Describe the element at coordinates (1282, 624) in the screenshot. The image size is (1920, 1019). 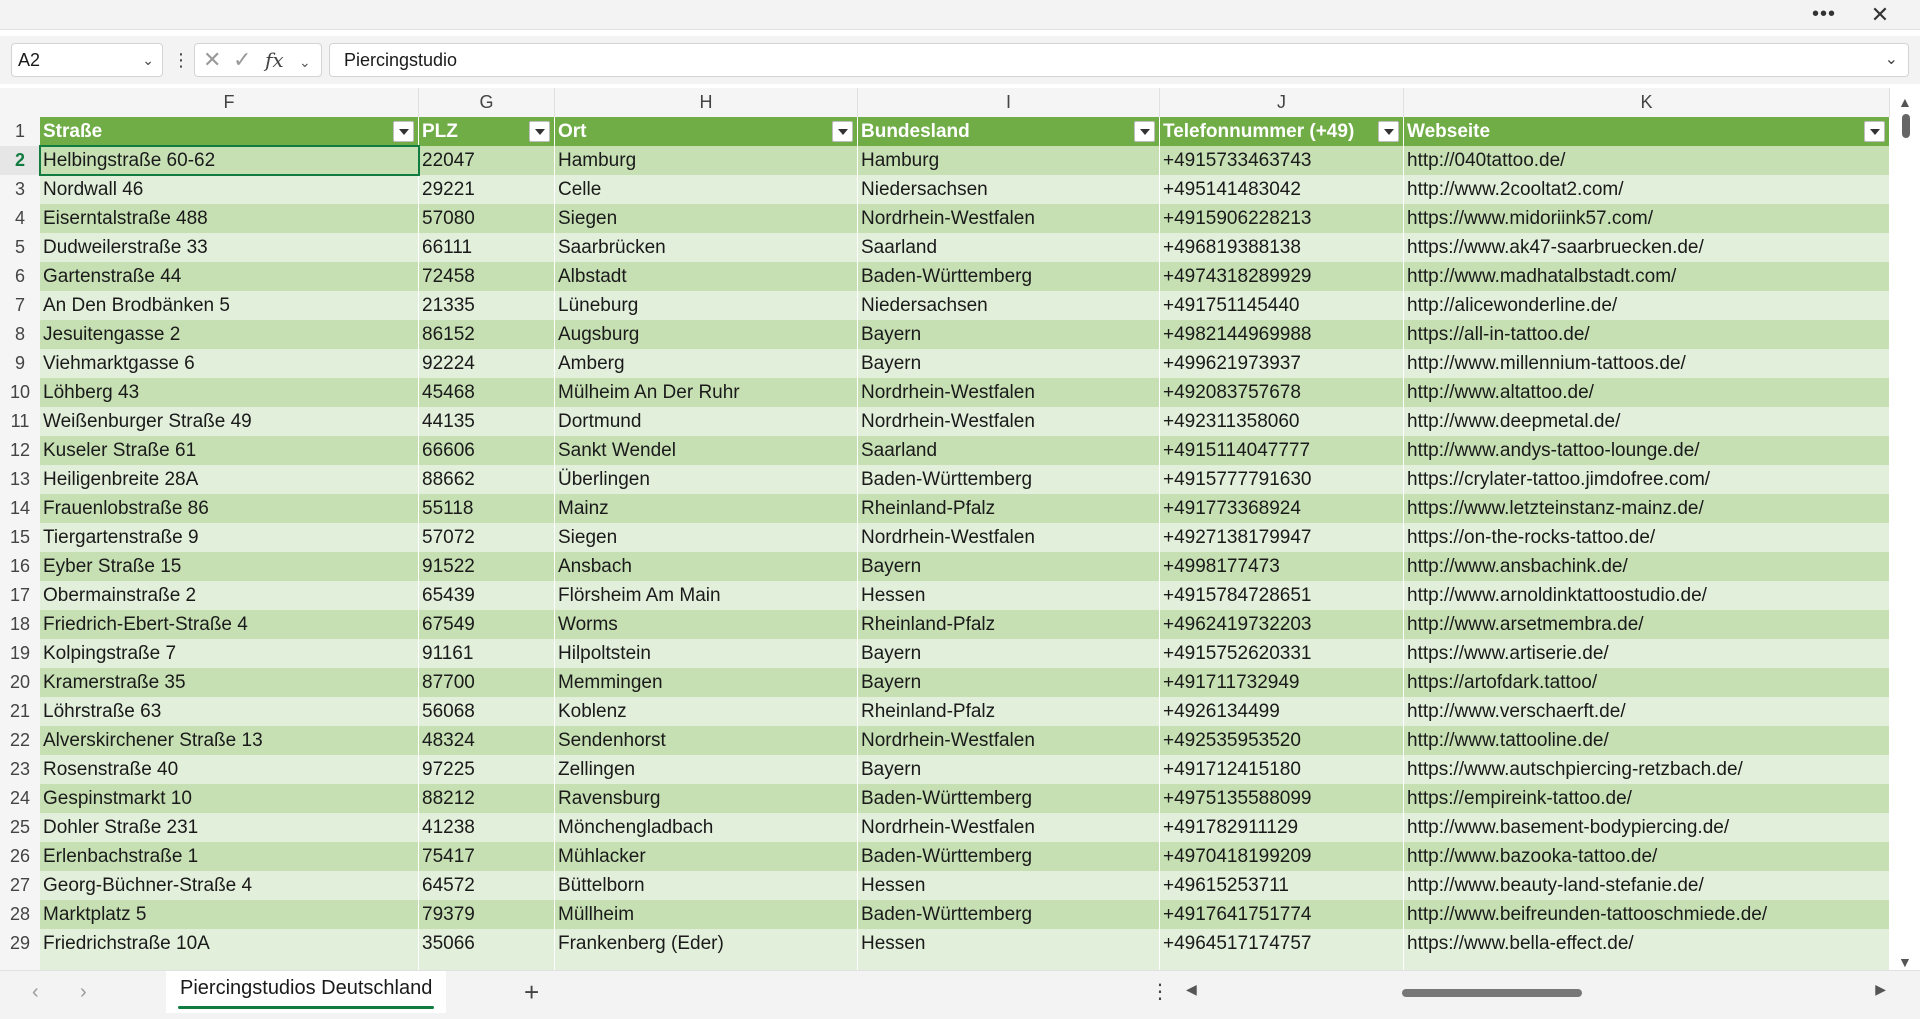
I see `table-cell: +4962419732203` at that location.